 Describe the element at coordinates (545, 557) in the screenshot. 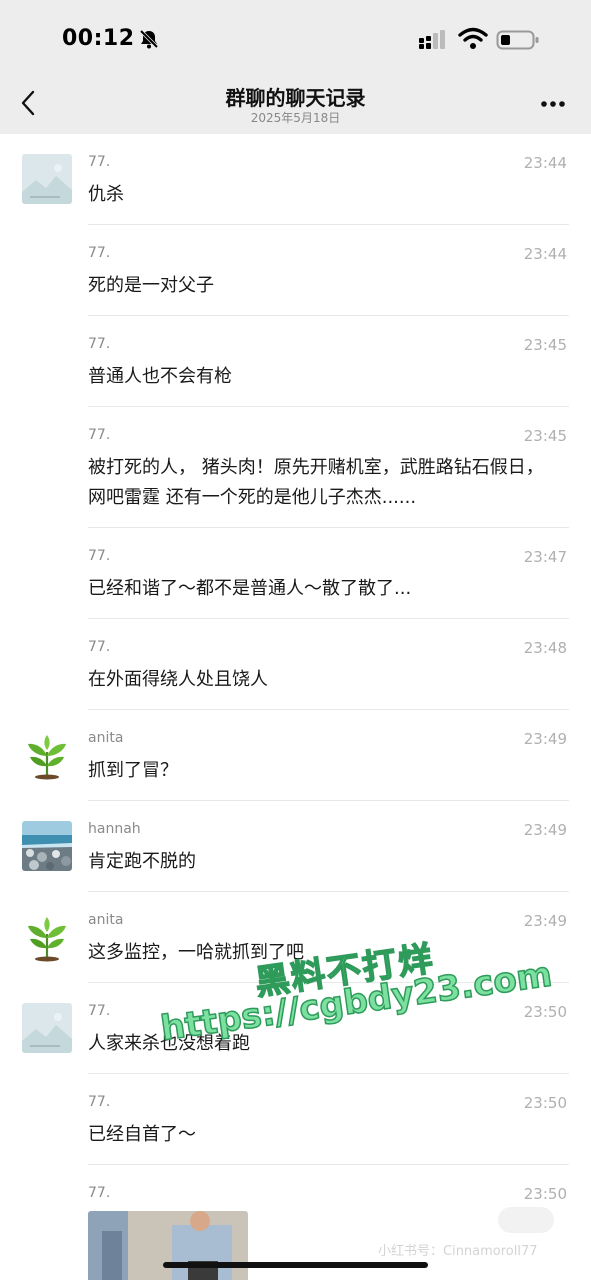

I see `message-time: 23:47` at that location.